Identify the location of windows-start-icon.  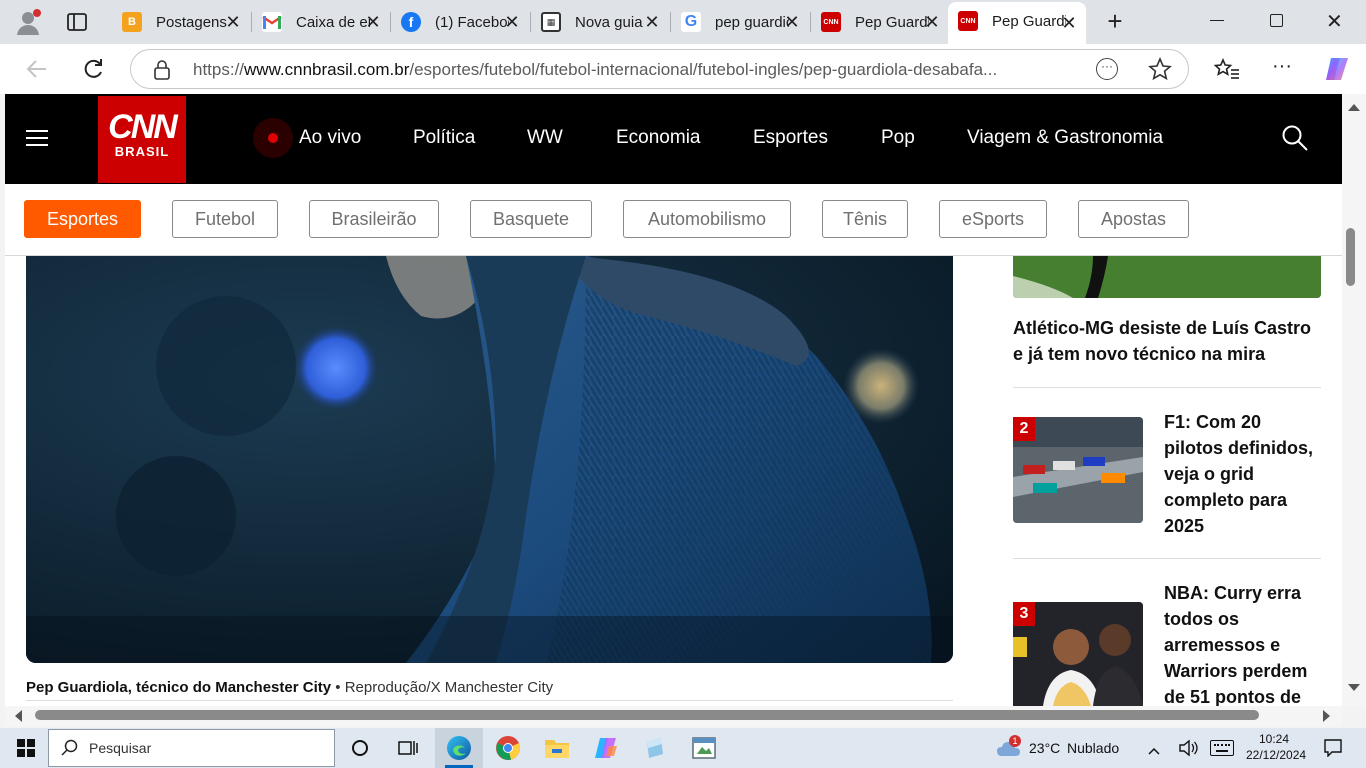
(26, 748).